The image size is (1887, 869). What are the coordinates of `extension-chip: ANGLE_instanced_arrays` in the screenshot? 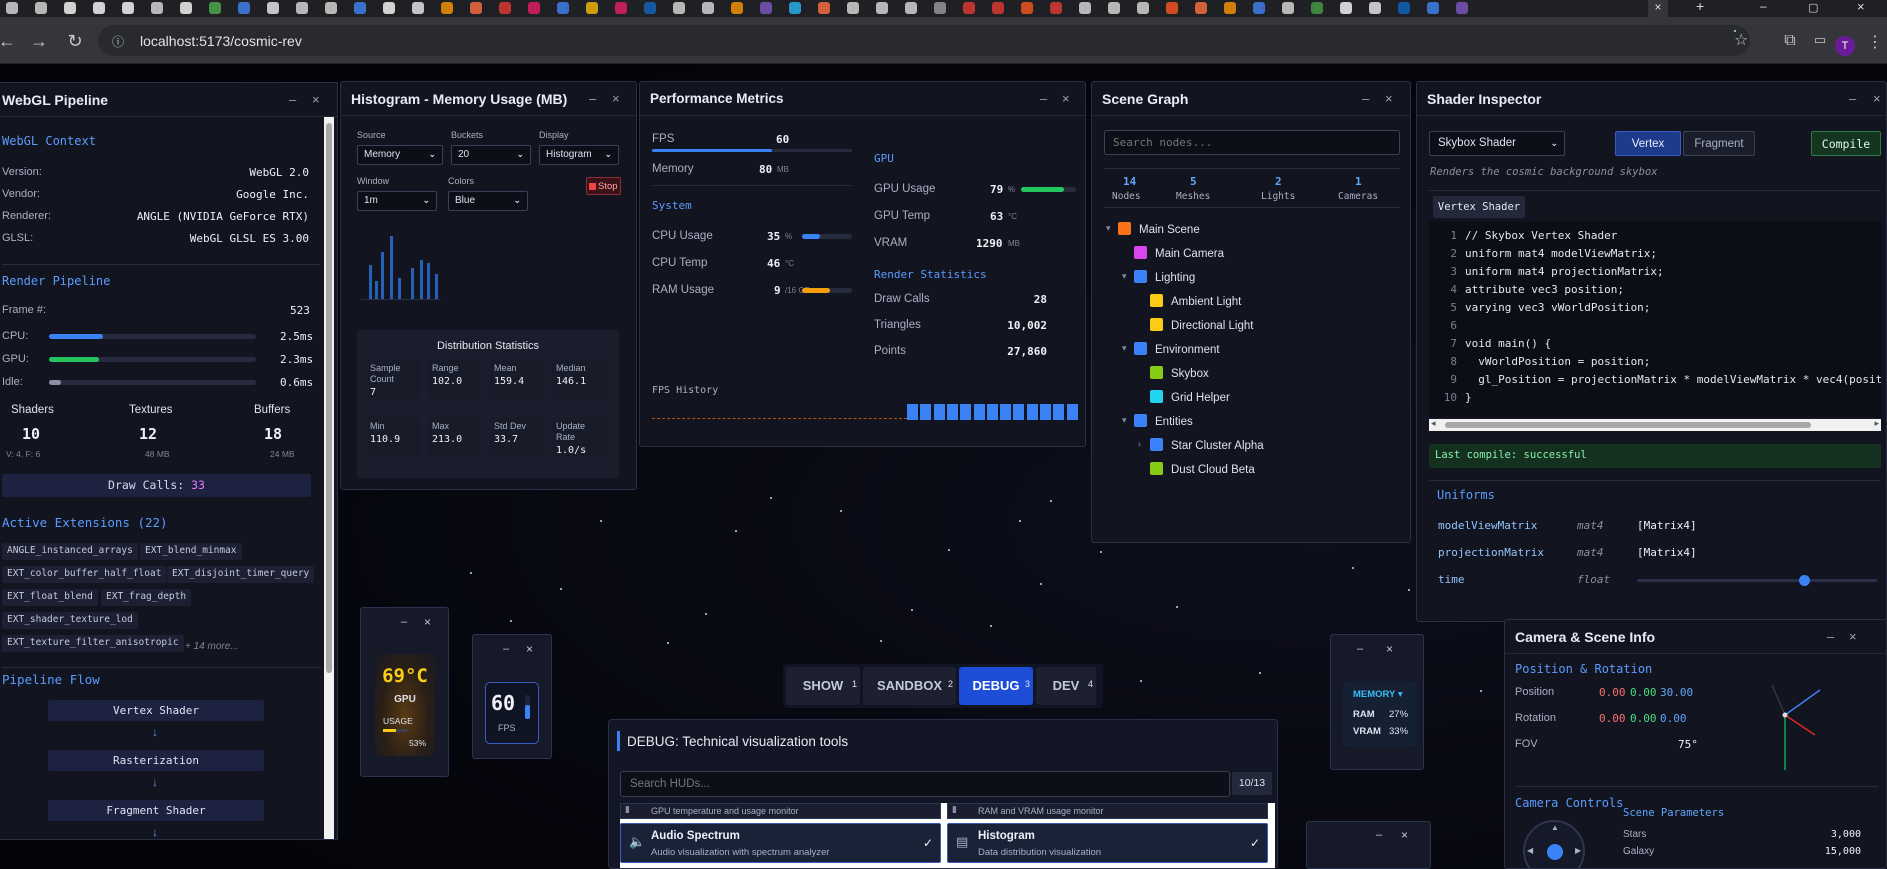 It's located at (70, 551).